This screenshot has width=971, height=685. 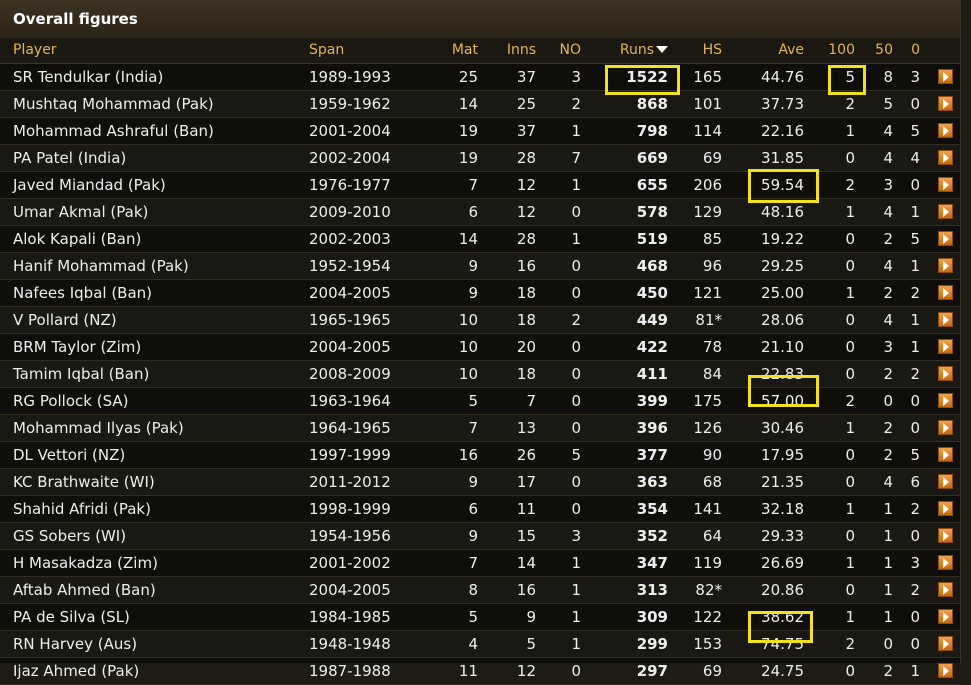 I want to click on player-name: Umar Akmal (Pak), so click(x=80, y=212).